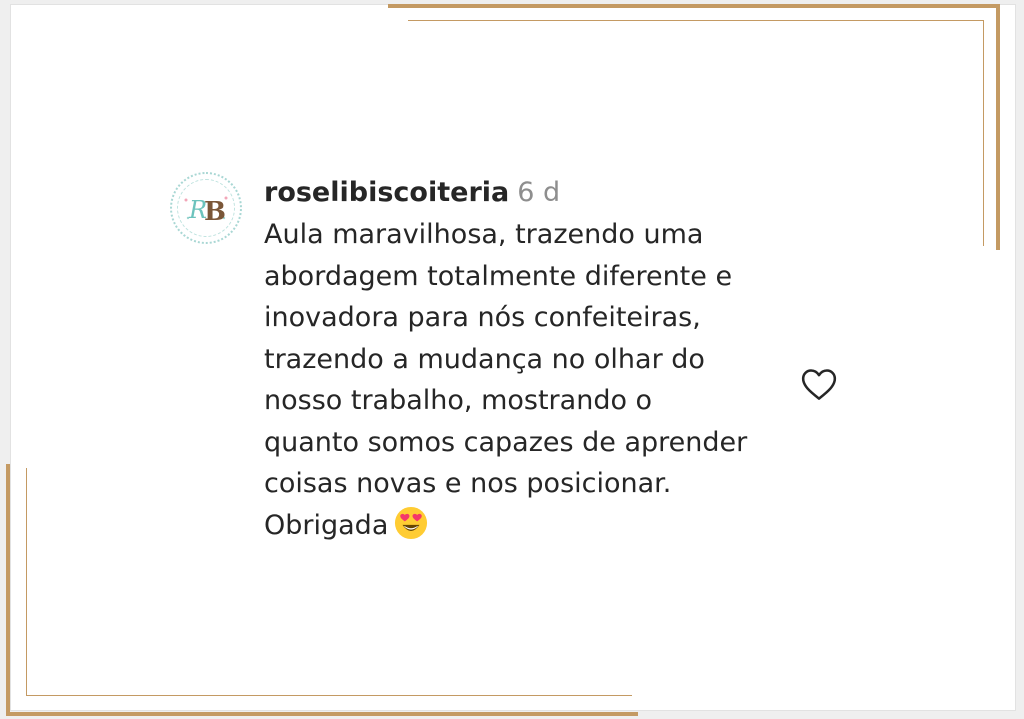 This screenshot has width=1024, height=719. I want to click on comment-line-last: Obrigada, so click(534, 526).